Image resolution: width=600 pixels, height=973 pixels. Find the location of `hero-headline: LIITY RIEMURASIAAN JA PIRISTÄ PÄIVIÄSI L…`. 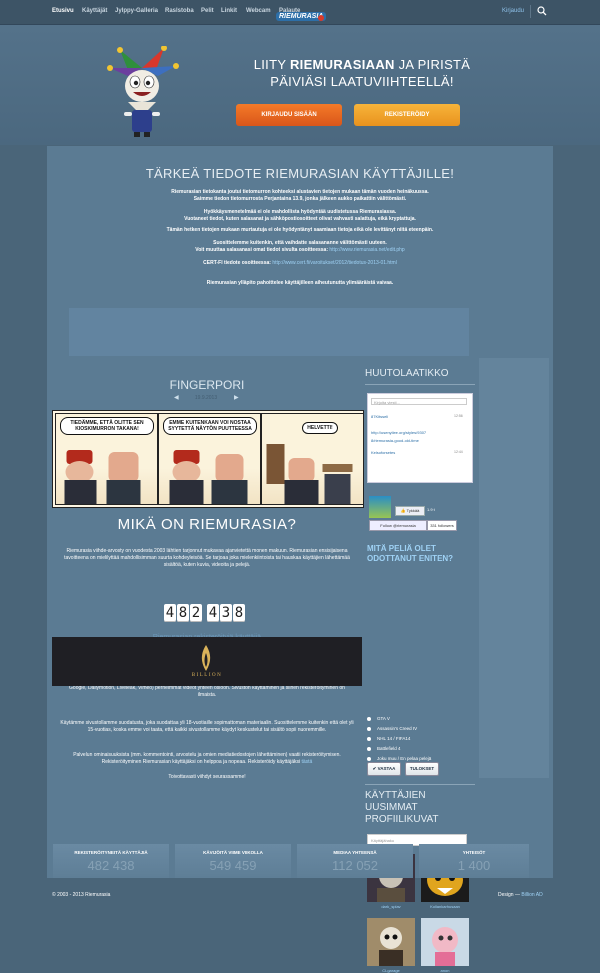

hero-headline: LIITY RIEMURASIAAN JA PIRISTÄ PÄIVIÄSI L… is located at coordinates (362, 73).